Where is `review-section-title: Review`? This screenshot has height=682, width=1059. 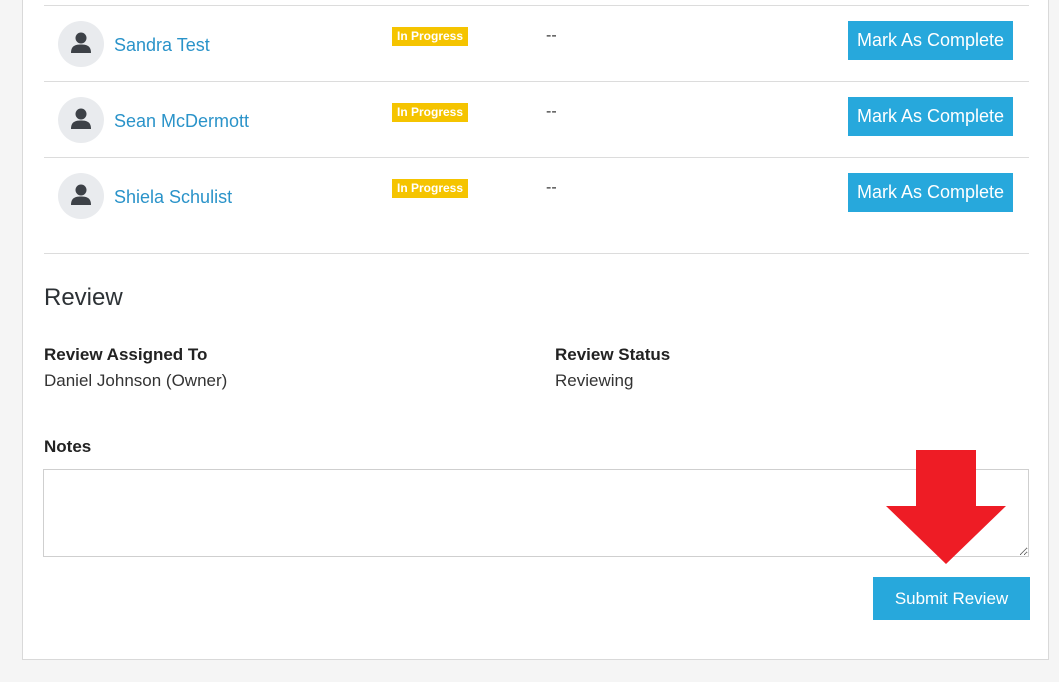
review-section-title: Review is located at coordinates (83, 297).